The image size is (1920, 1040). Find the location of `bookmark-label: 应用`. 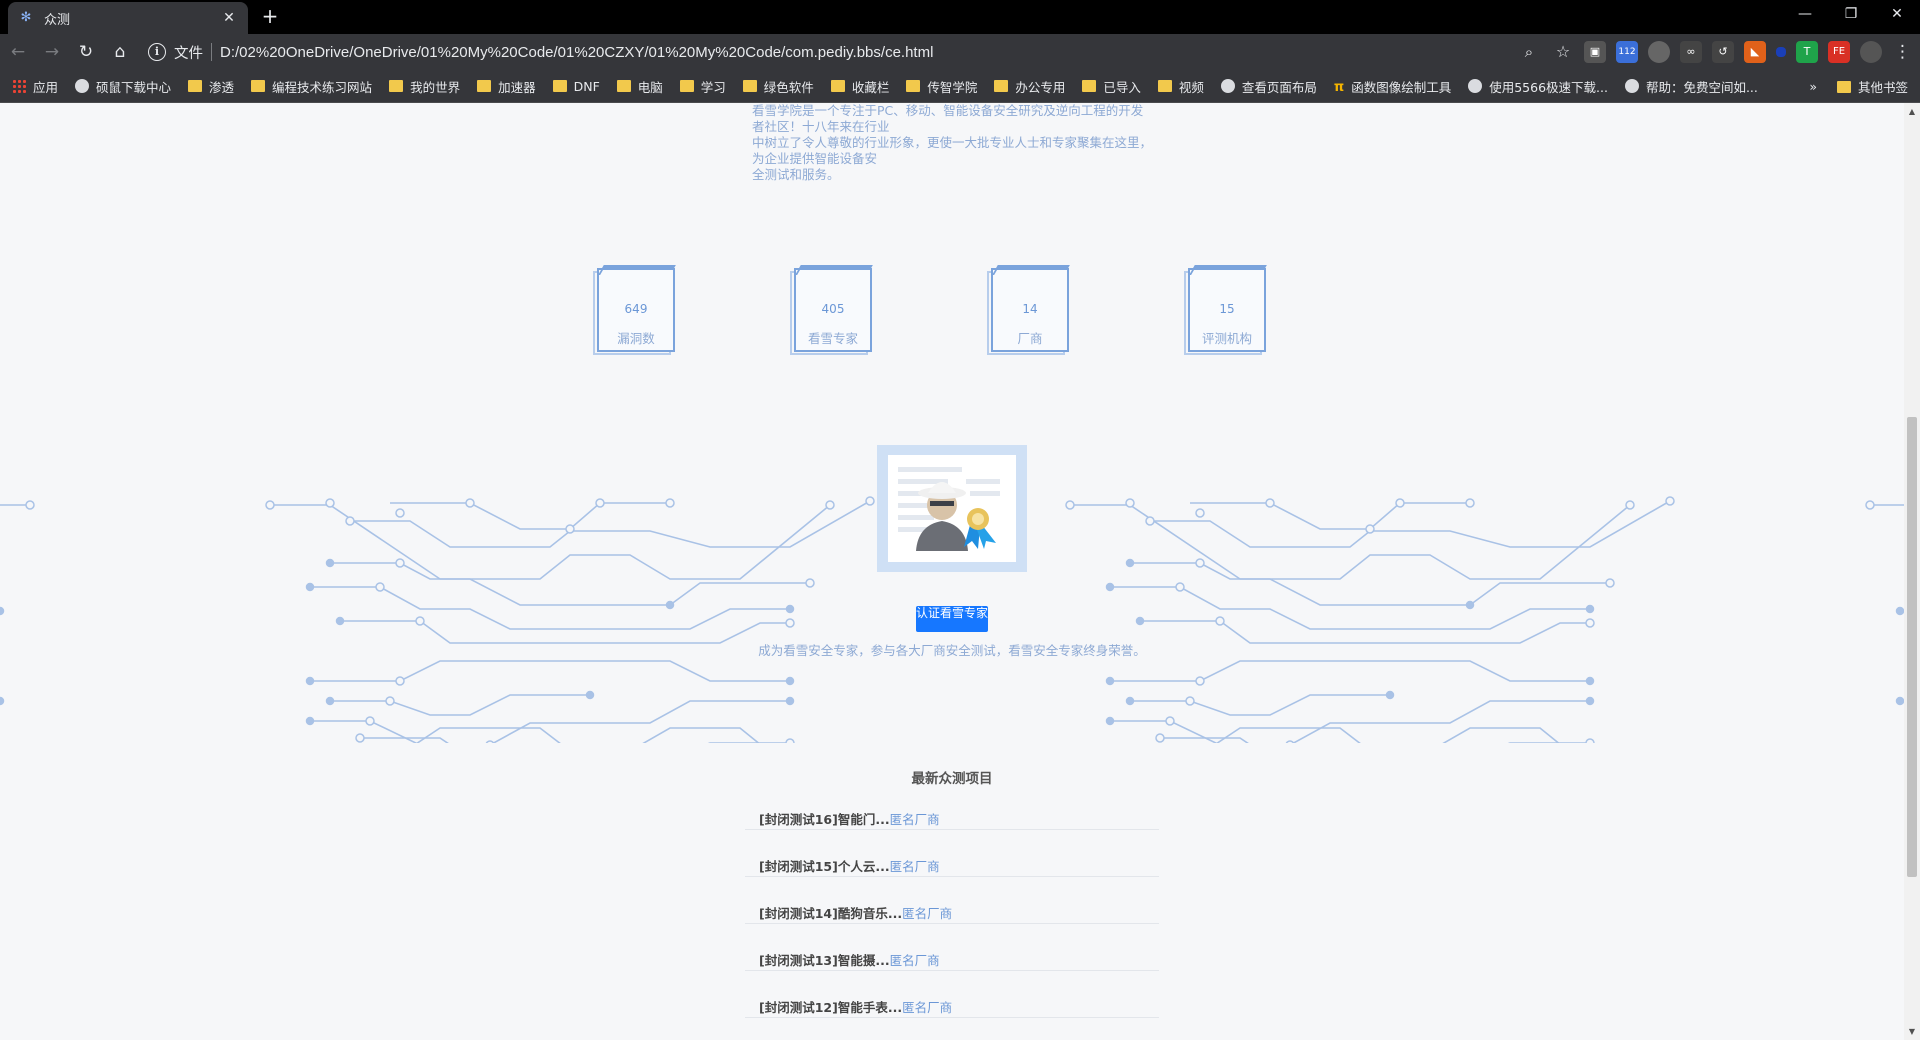

bookmark-label: 应用 is located at coordinates (46, 87).